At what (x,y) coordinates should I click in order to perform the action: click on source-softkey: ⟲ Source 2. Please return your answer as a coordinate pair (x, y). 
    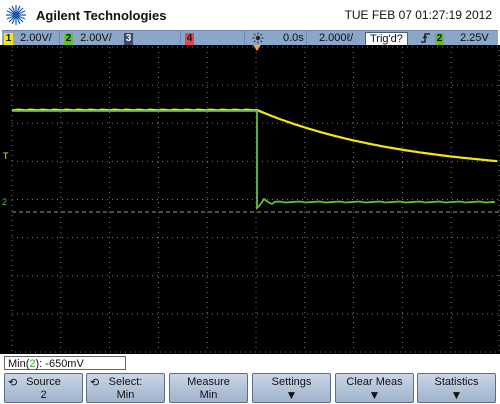
    Looking at the image, I should click on (43, 388).